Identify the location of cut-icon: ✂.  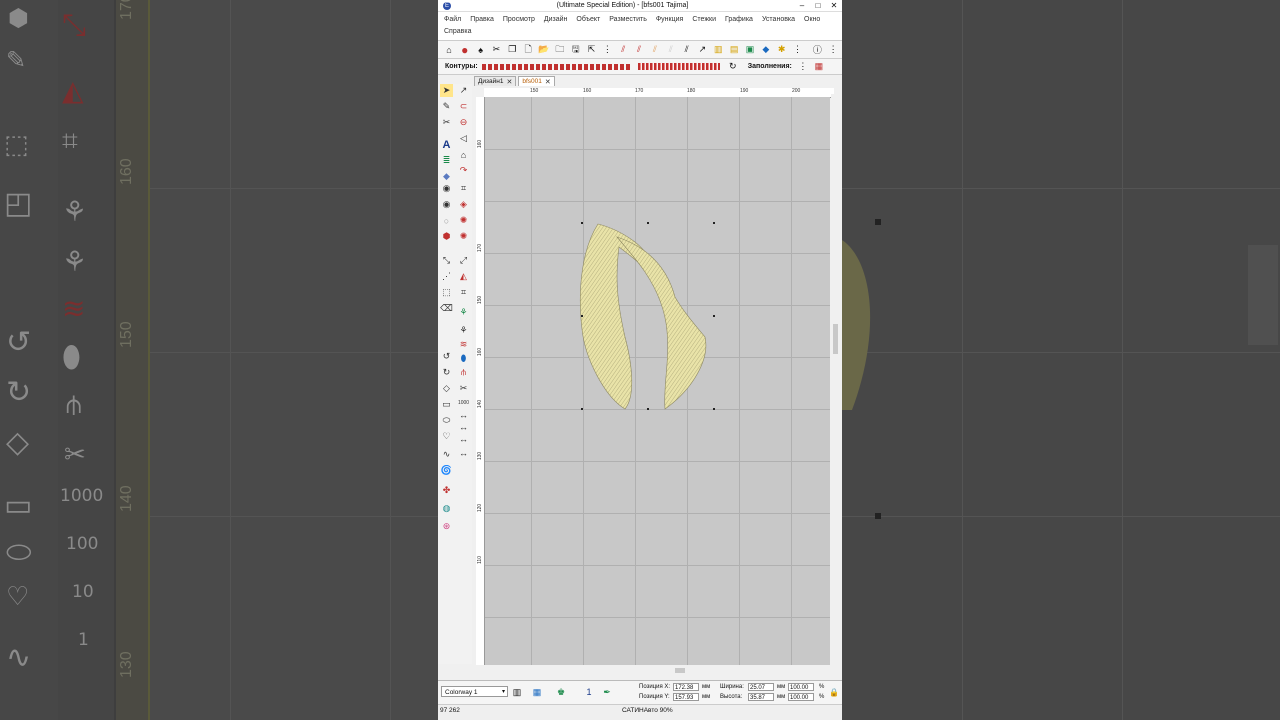
(497, 50).